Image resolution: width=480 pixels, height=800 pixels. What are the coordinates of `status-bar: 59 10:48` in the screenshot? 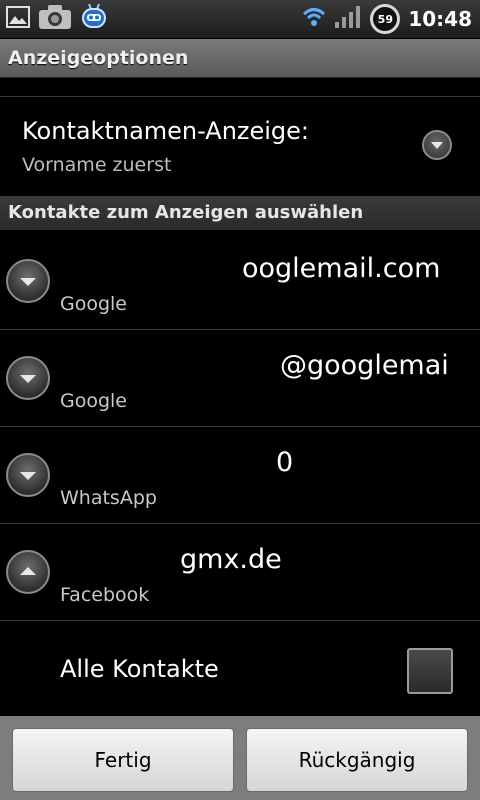 It's located at (240, 19).